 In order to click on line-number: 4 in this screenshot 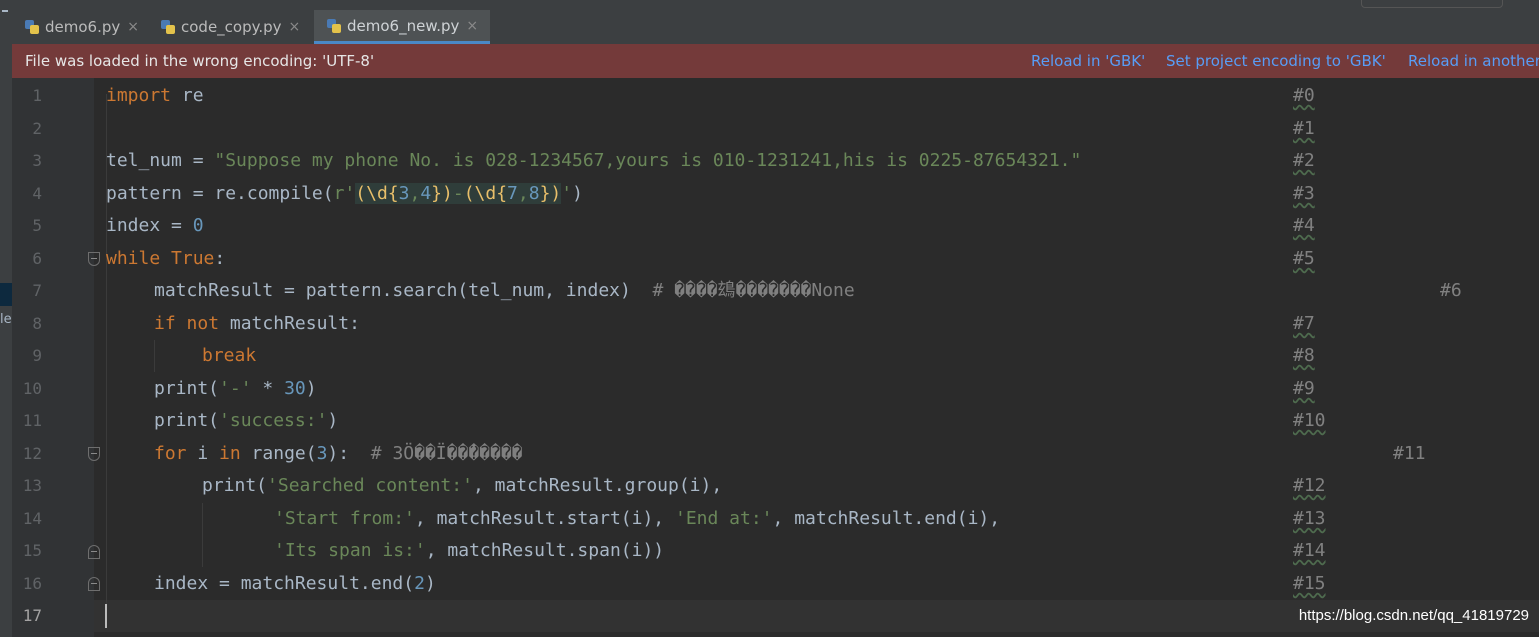, I will do `click(37, 193)`.